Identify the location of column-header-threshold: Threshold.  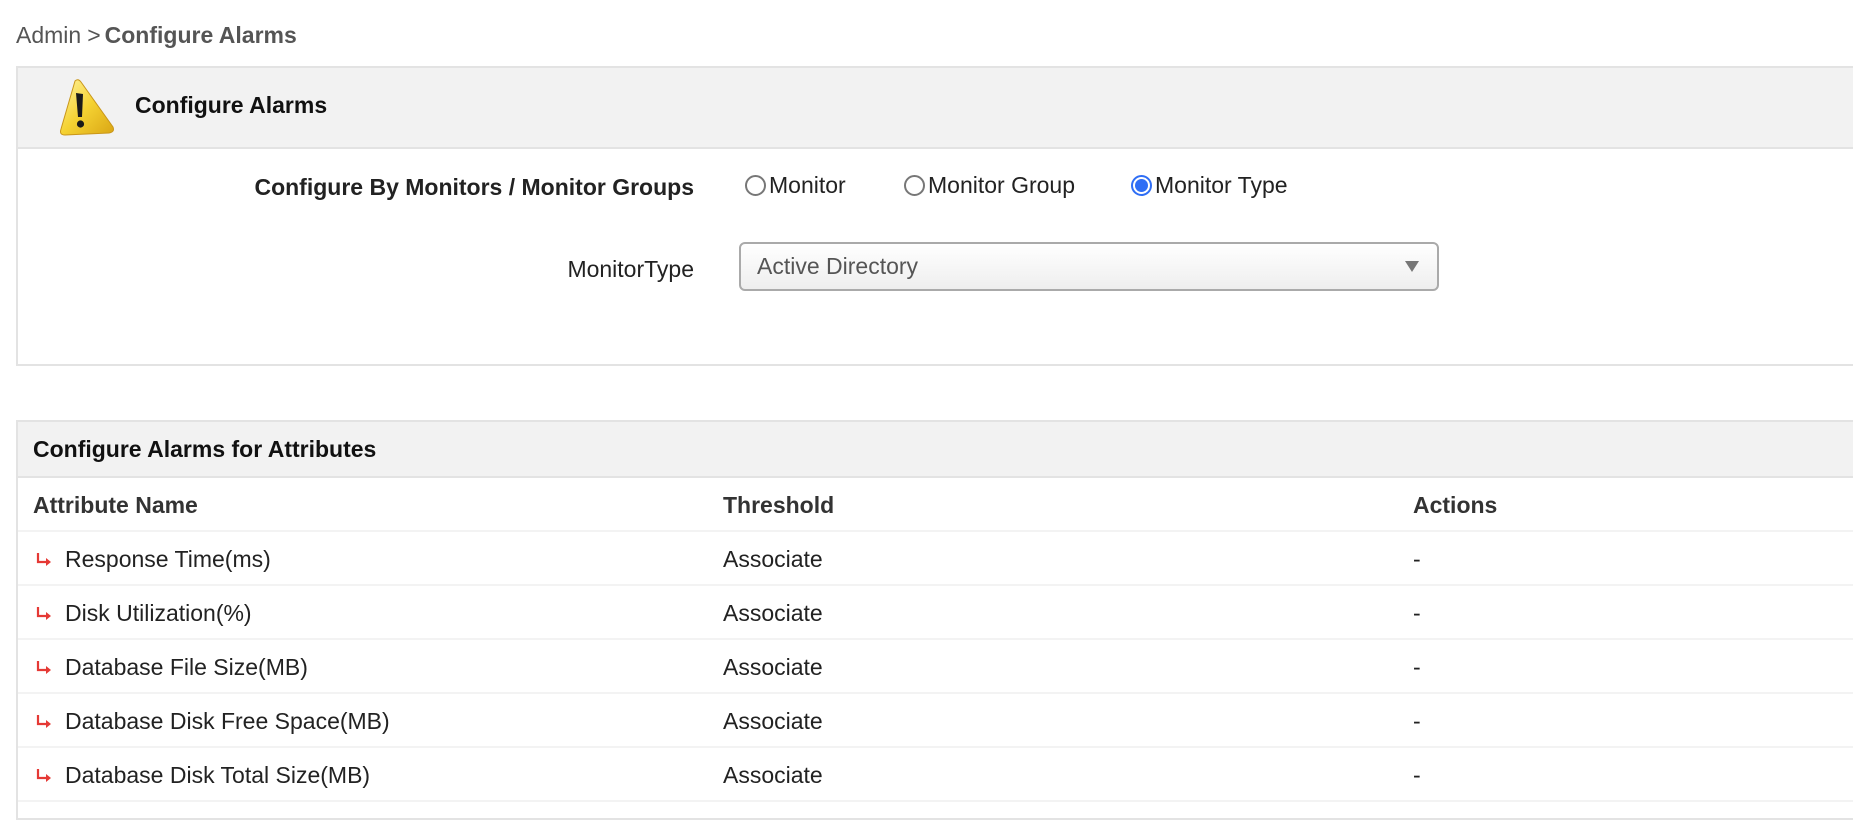
(779, 505).